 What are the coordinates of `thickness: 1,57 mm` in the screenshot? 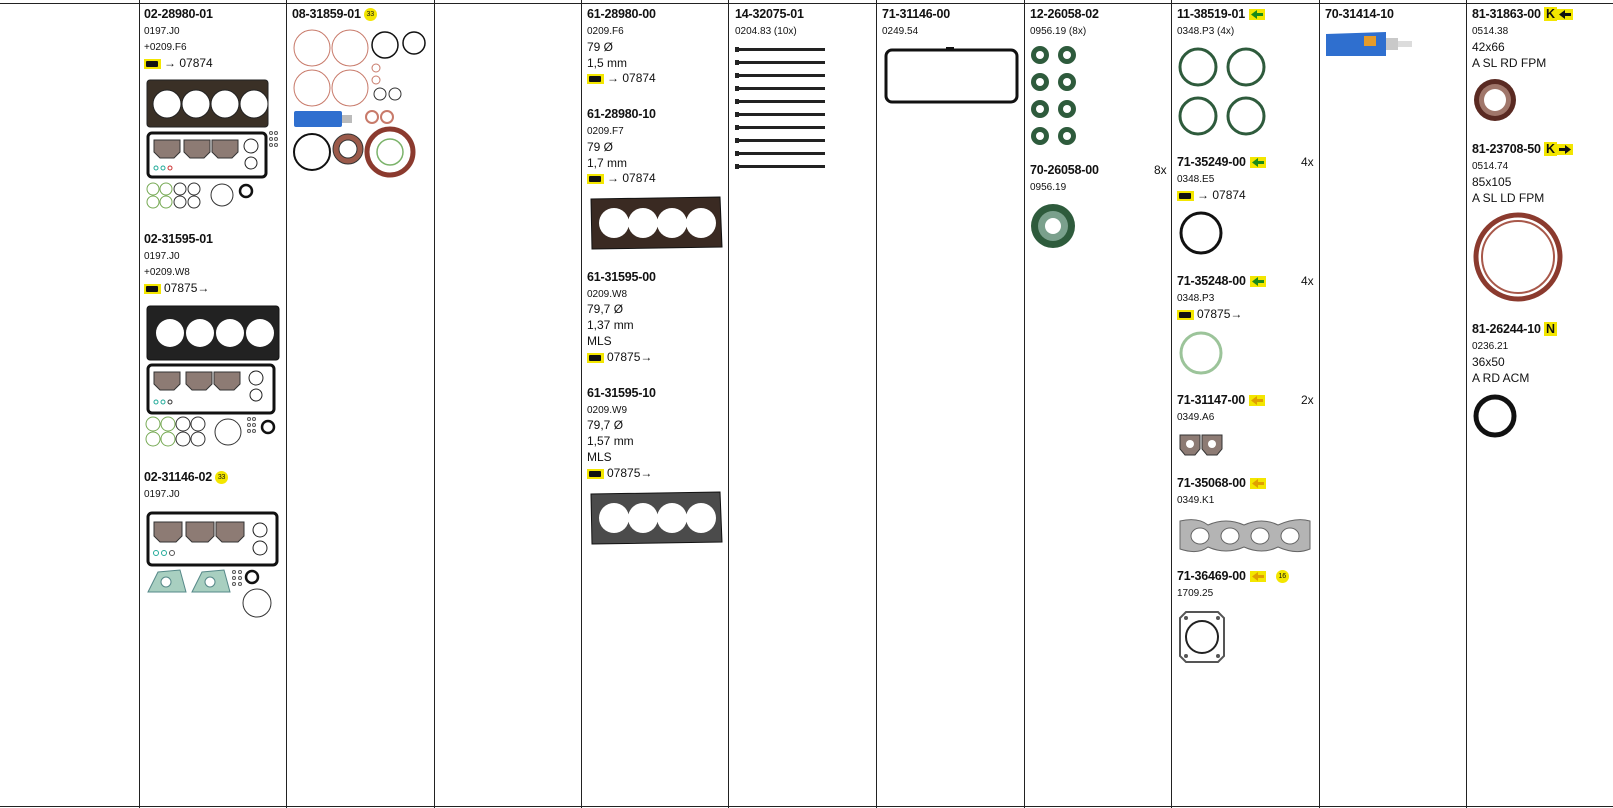 It's located at (610, 441).